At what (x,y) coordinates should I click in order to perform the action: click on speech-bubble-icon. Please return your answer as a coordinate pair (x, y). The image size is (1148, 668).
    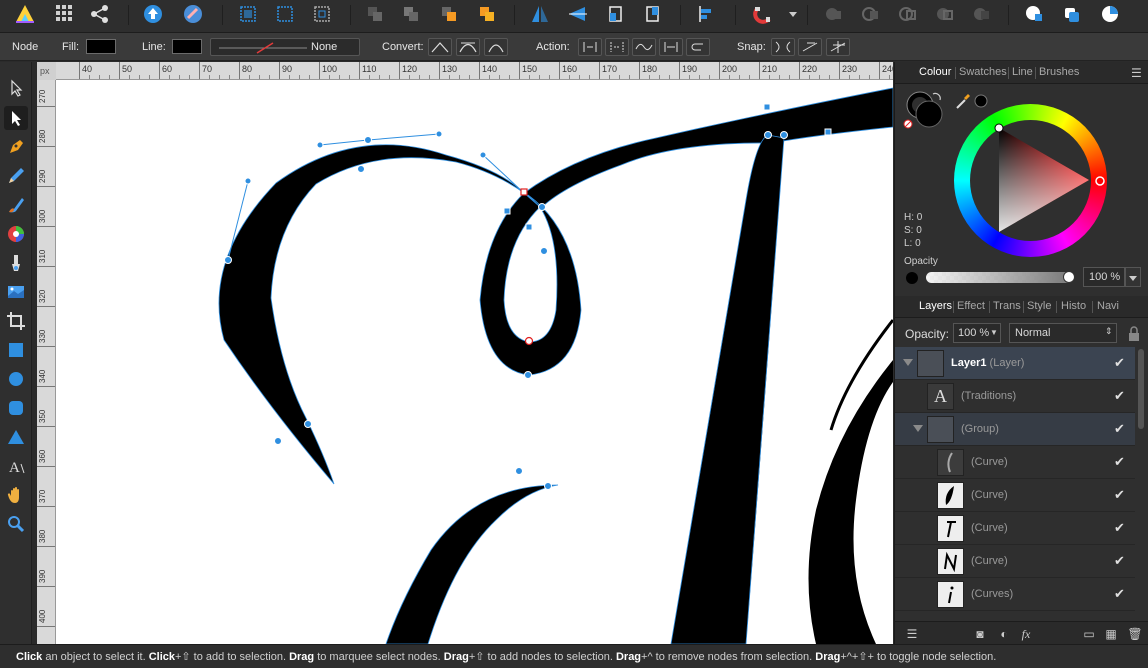
    Looking at the image, I should click on (1034, 14).